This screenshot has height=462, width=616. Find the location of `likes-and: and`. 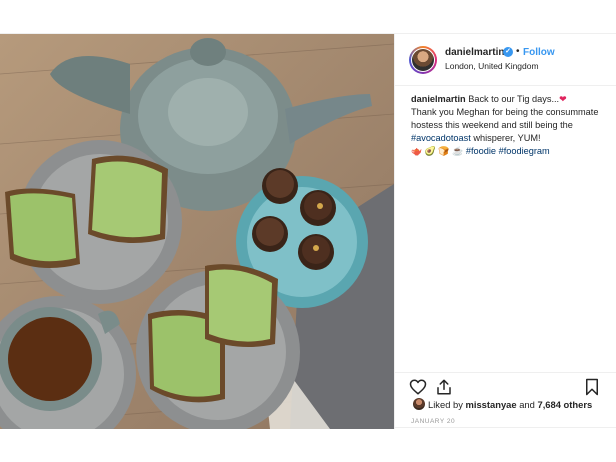

likes-and: and is located at coordinates (527, 404).